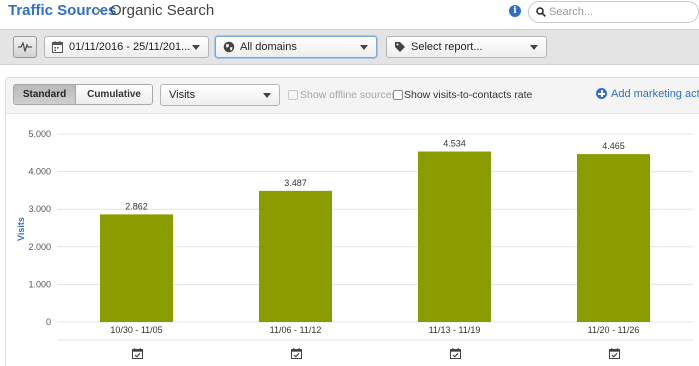 The width and height of the screenshot is (699, 366). Describe the element at coordinates (136, 330) in the screenshot. I see `x-tick-label: 10/30 - 11/05` at that location.